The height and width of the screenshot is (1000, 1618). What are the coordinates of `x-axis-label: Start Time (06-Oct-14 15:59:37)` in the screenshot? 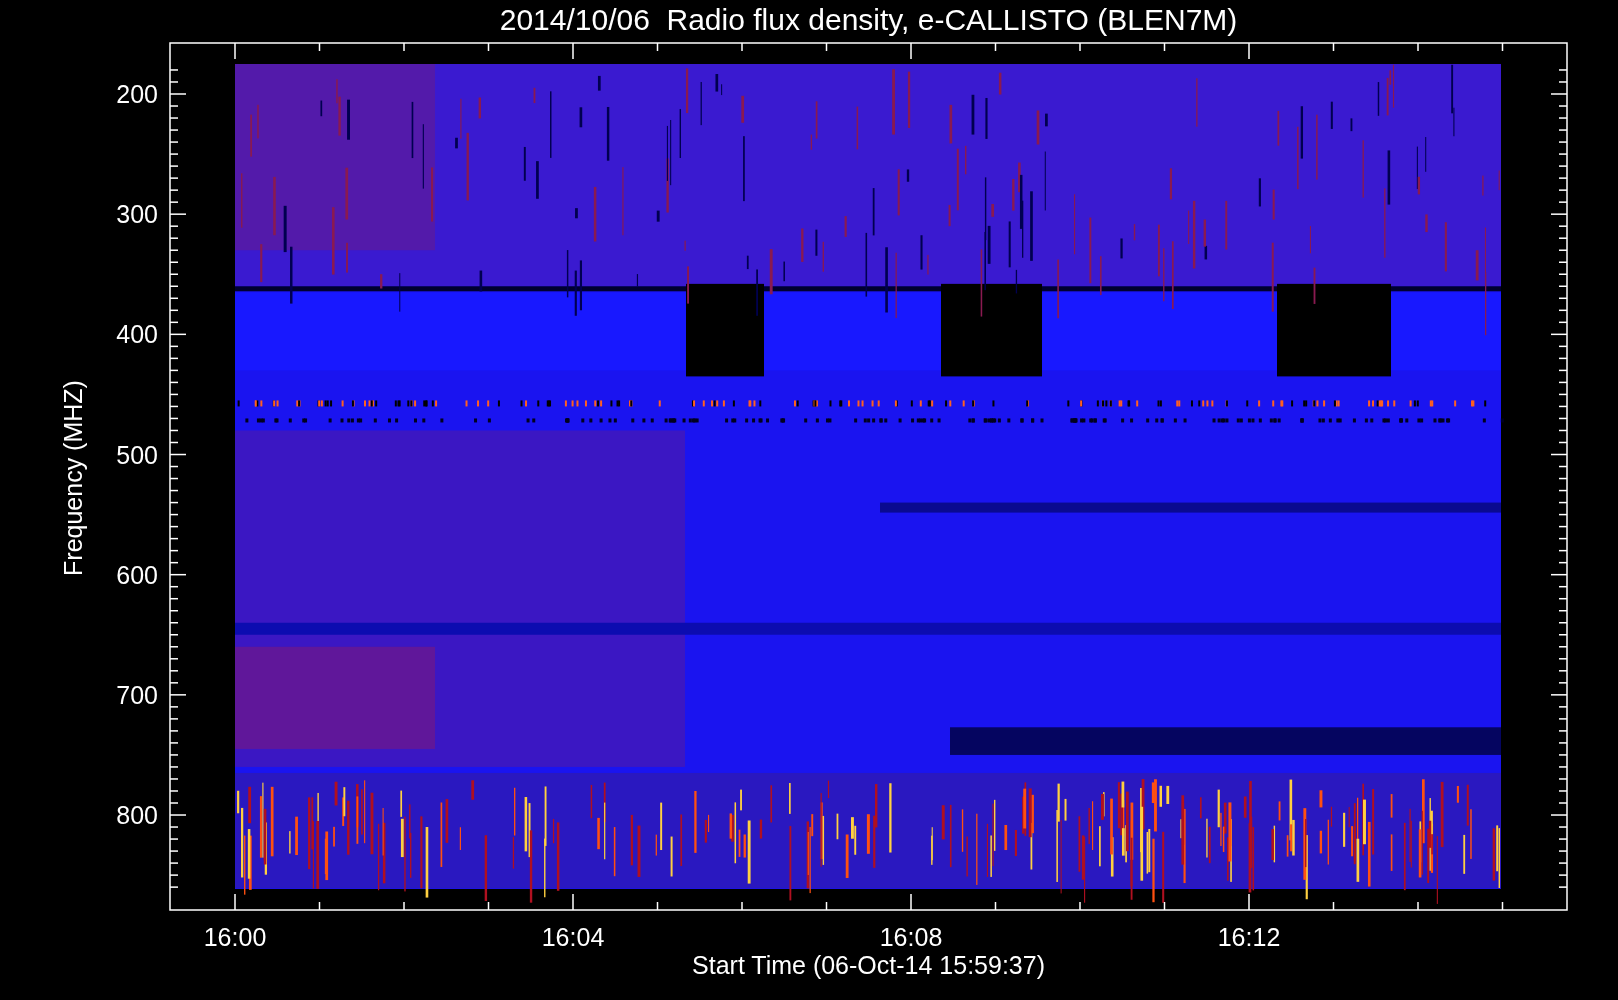 It's located at (868, 965).